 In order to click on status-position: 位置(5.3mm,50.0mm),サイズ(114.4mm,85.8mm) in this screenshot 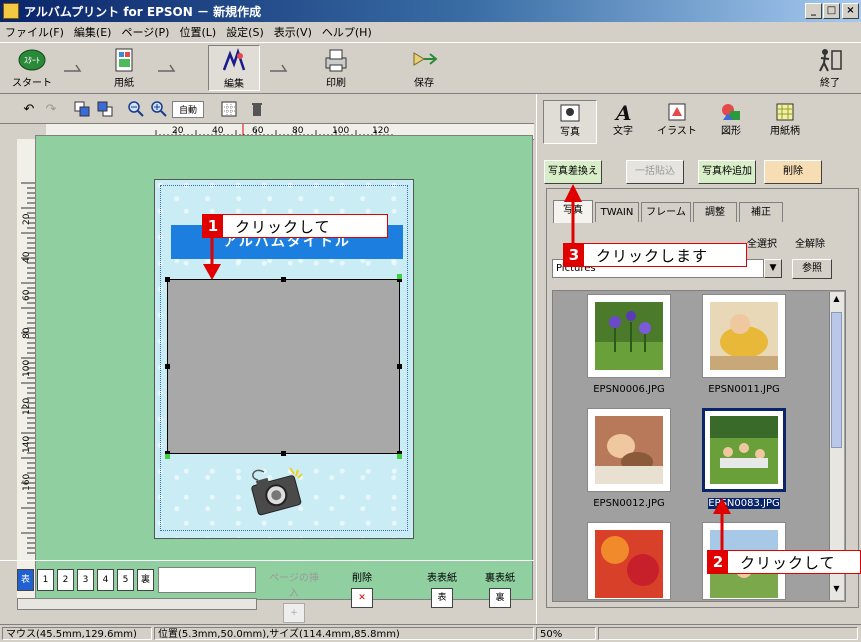, I will do `click(344, 633)`.